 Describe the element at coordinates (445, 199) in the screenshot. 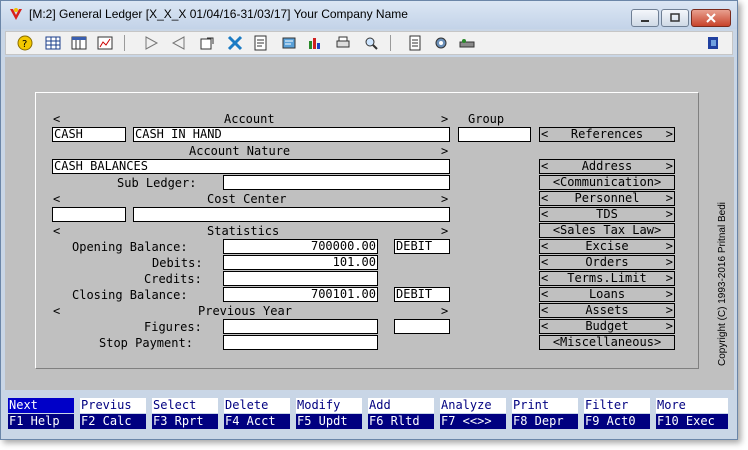

I see `cost-center-right-bracket: >` at that location.